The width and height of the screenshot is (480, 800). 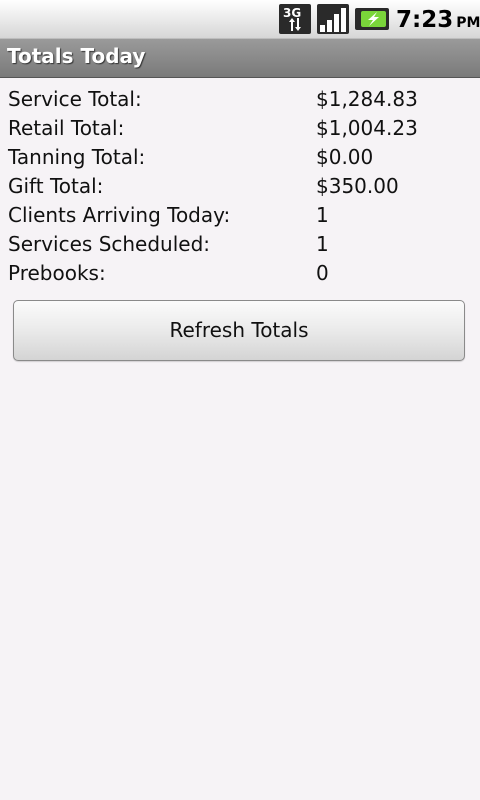 What do you see at coordinates (240, 244) in the screenshot?
I see `totals-row-services-scheduled: Services Scheduled: 1` at bounding box center [240, 244].